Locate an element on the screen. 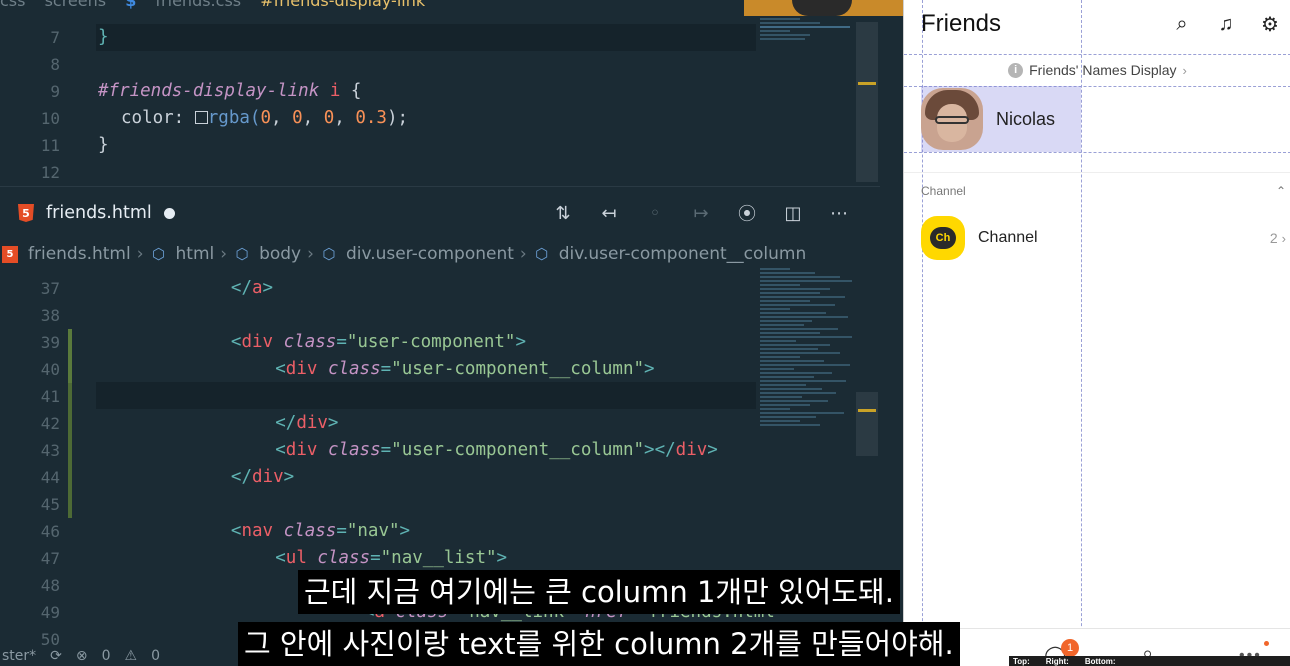 Image resolution: width=1290 pixels, height=666 pixels. breadcrumb-user-component-column: div.user-component__column is located at coordinates (683, 254).